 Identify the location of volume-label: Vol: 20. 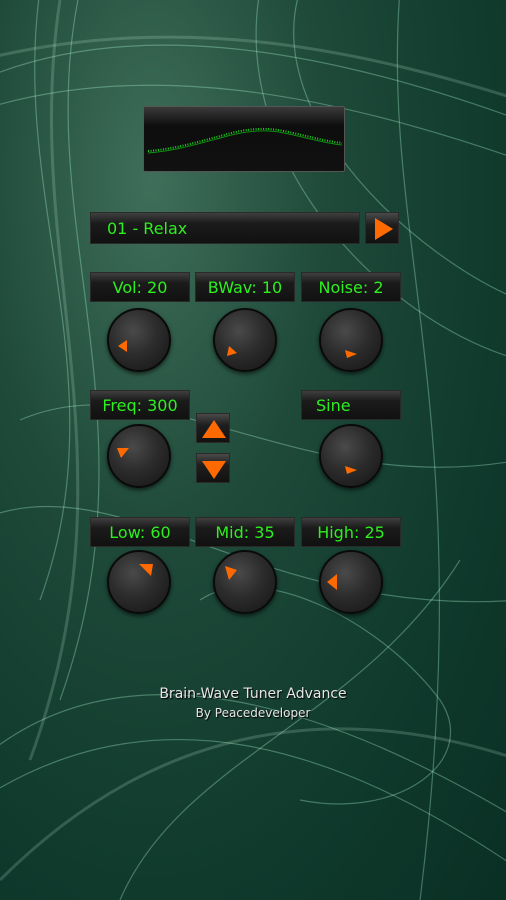
(140, 287).